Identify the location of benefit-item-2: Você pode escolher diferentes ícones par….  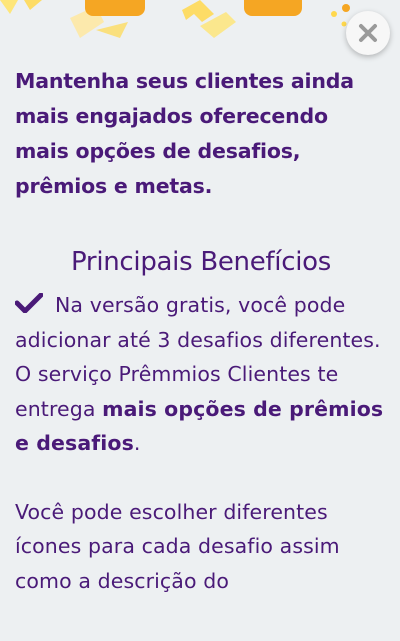
(177, 546).